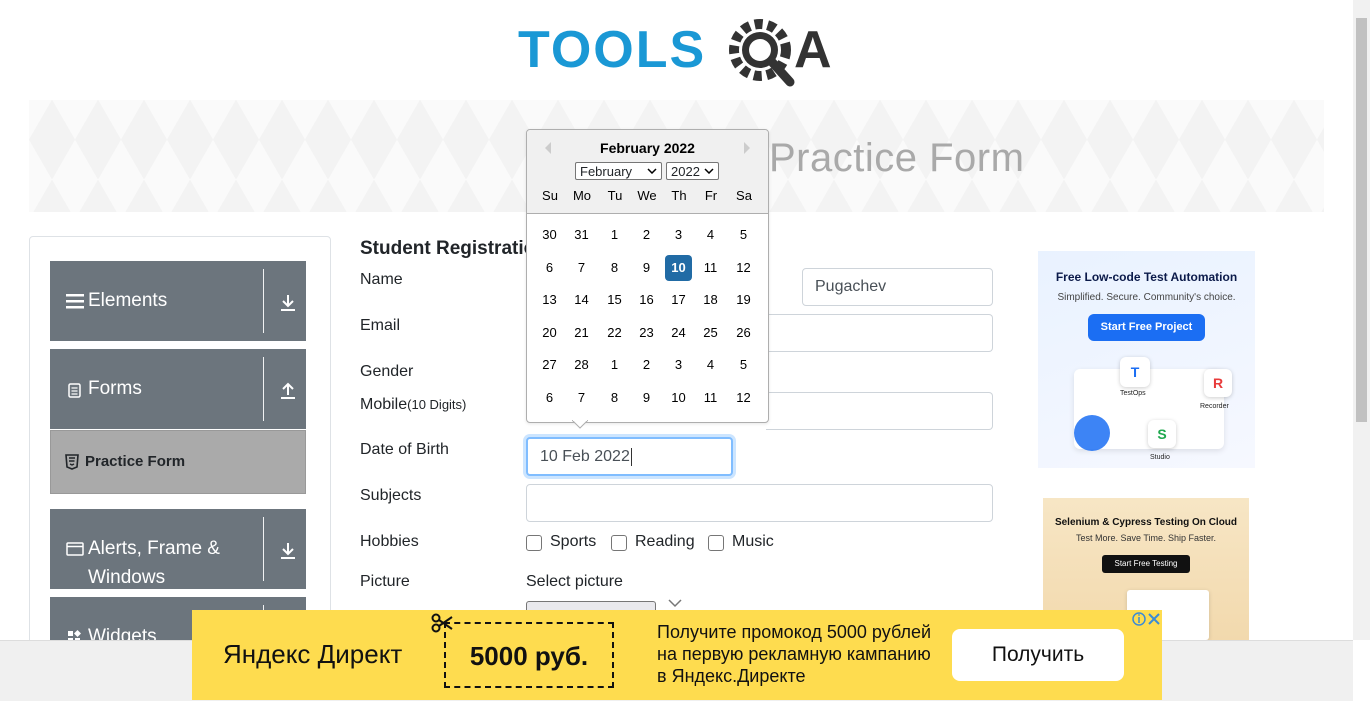 Image resolution: width=1370 pixels, height=701 pixels. What do you see at coordinates (879, 333) in the screenshot?
I see `email-input` at bounding box center [879, 333].